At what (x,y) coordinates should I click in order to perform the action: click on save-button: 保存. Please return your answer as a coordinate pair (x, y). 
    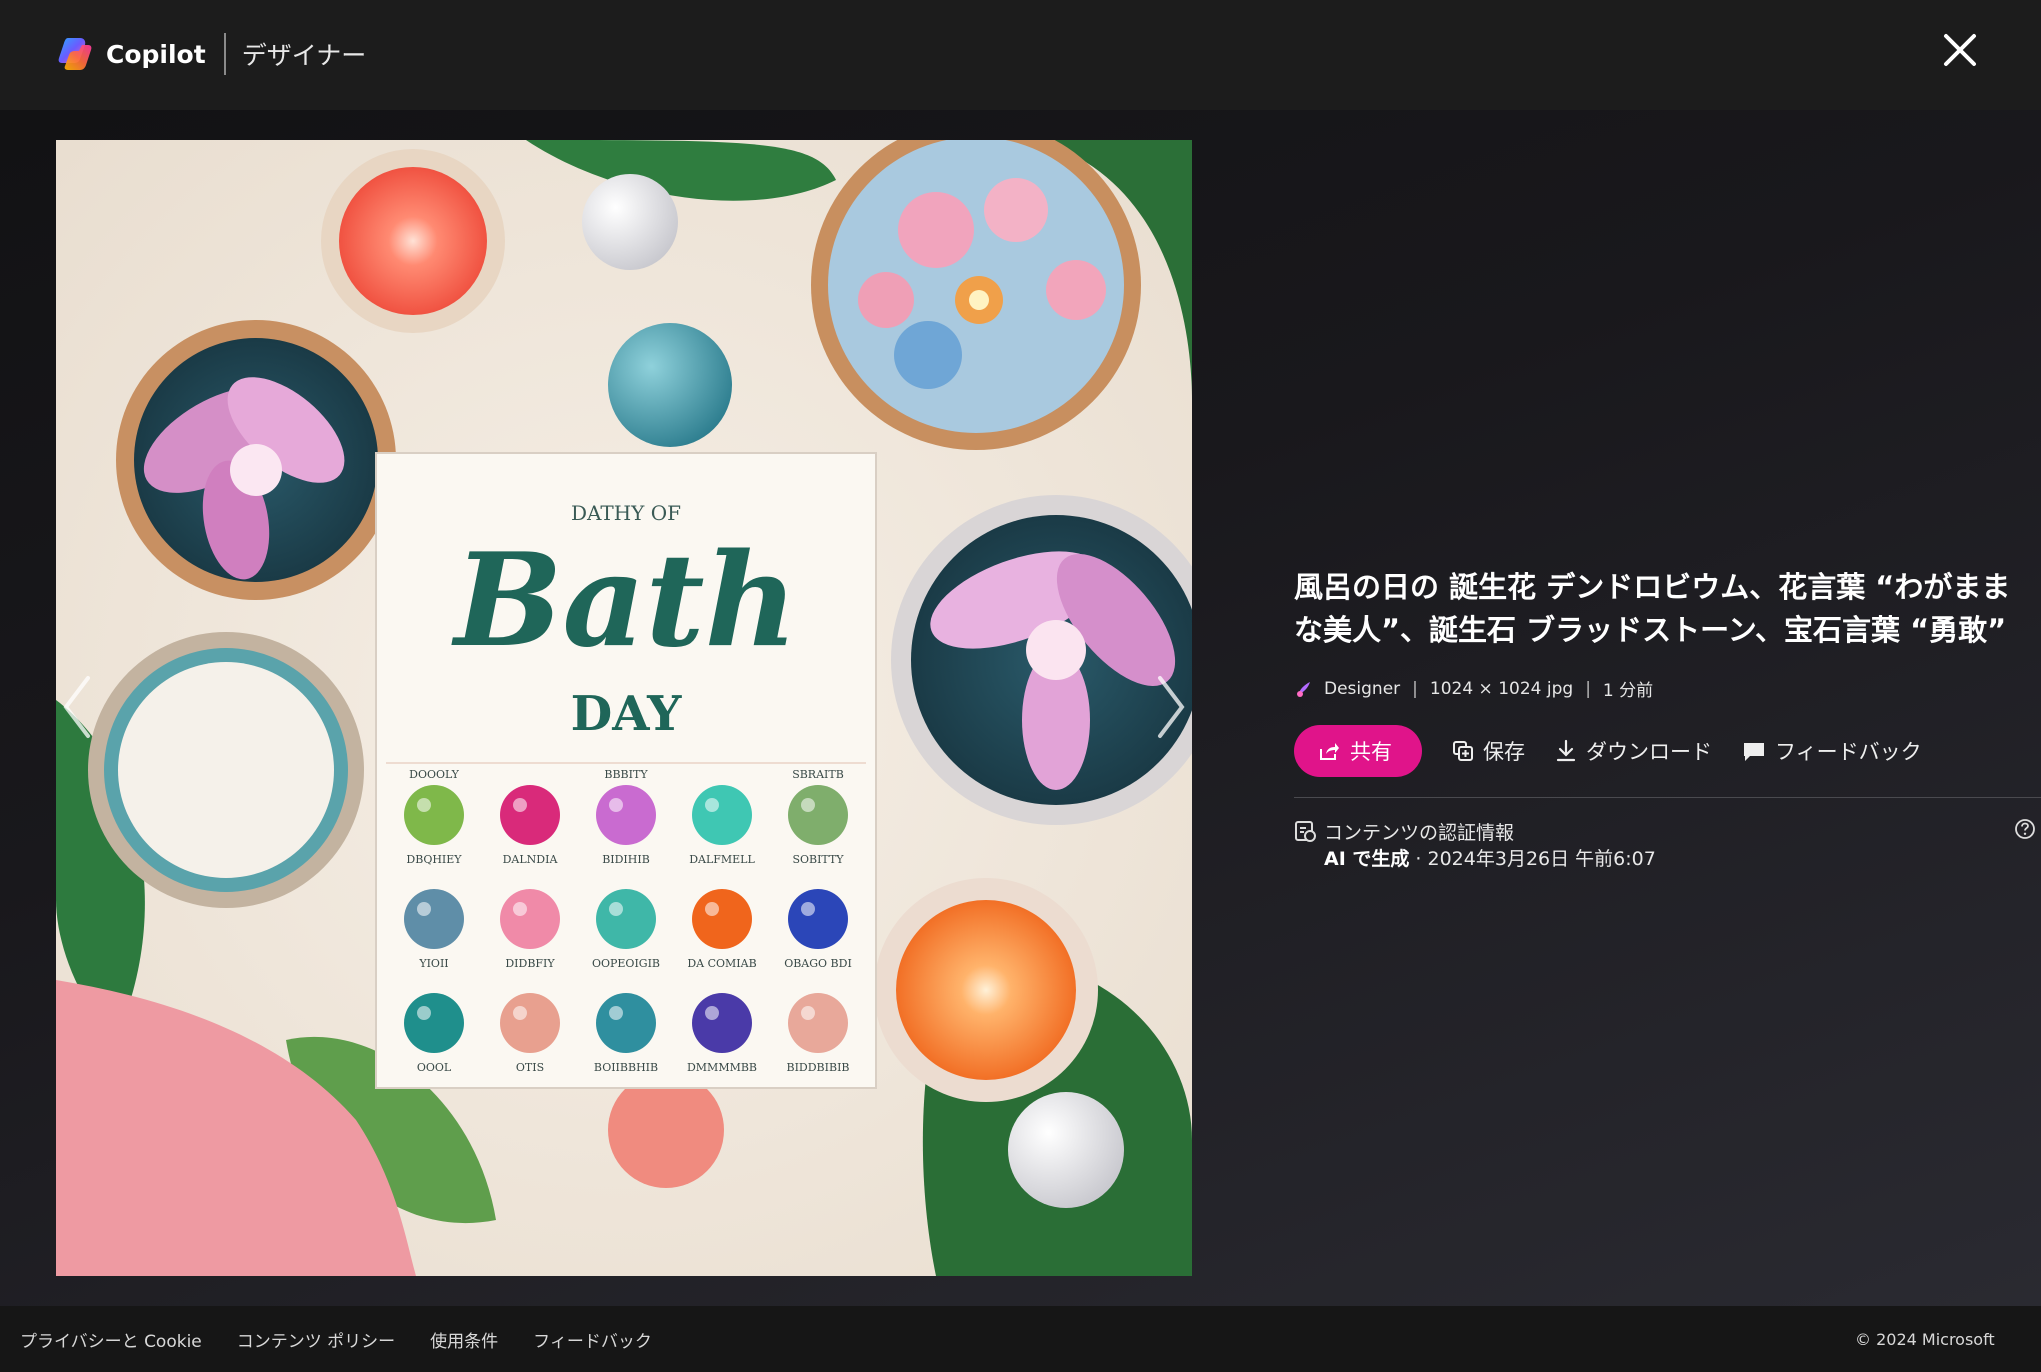
    Looking at the image, I should click on (1488, 751).